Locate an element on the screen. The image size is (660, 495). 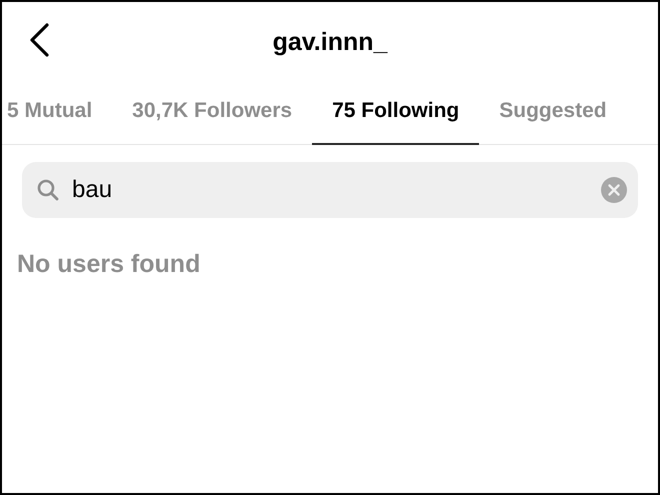
empty-message: No users found is located at coordinates (109, 264).